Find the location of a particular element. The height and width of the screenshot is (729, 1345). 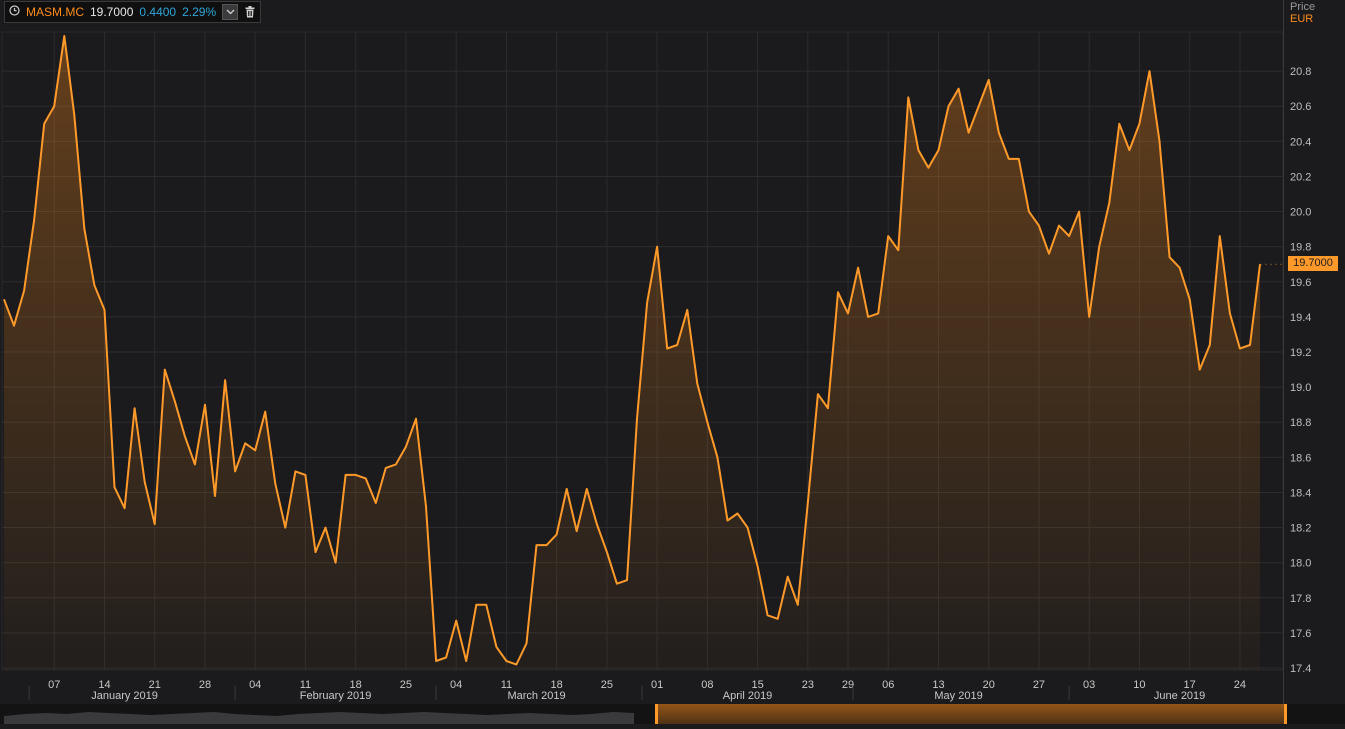

x-tick-label: 03 is located at coordinates (1089, 685).